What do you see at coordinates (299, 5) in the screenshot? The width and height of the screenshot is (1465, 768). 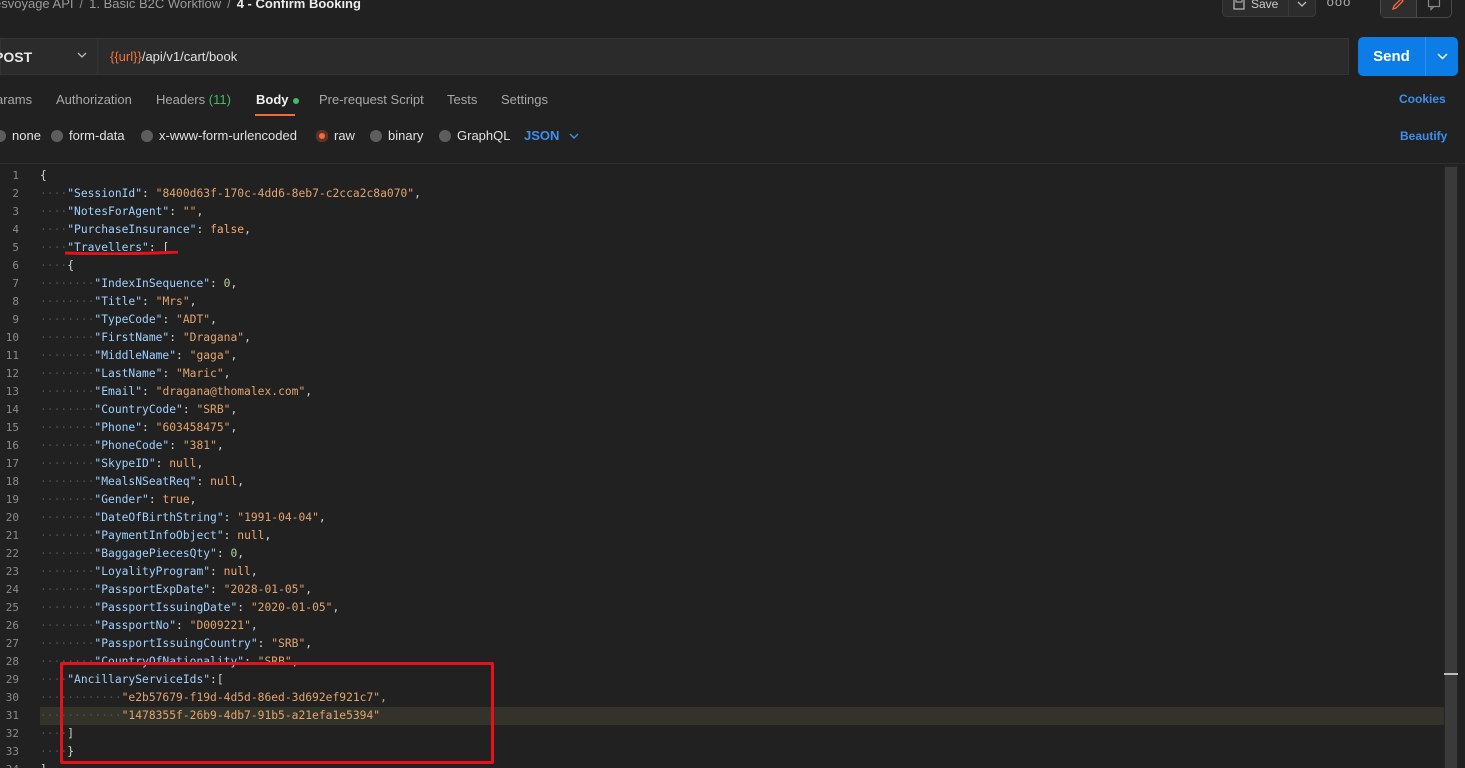 I see `breadcrumb-current-request: 4 - Confirm Booking` at bounding box center [299, 5].